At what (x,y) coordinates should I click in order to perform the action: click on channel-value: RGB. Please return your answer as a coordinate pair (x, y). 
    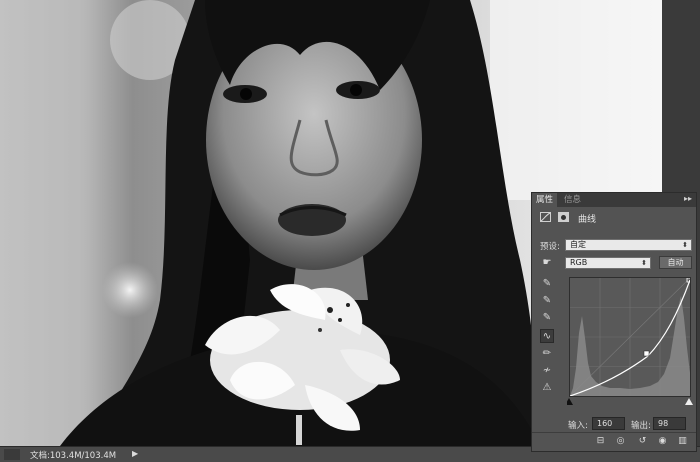
    Looking at the image, I should click on (579, 262).